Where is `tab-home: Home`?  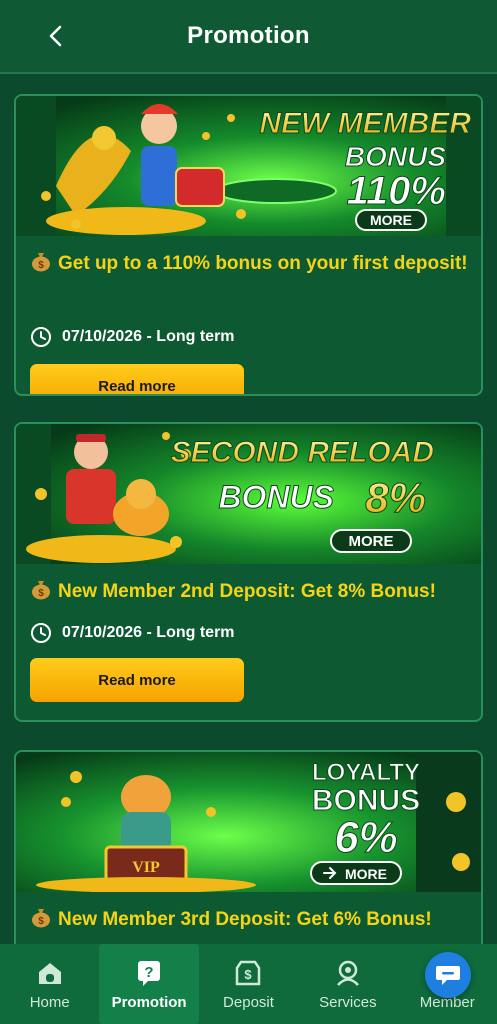 tab-home: Home is located at coordinates (49, 984).